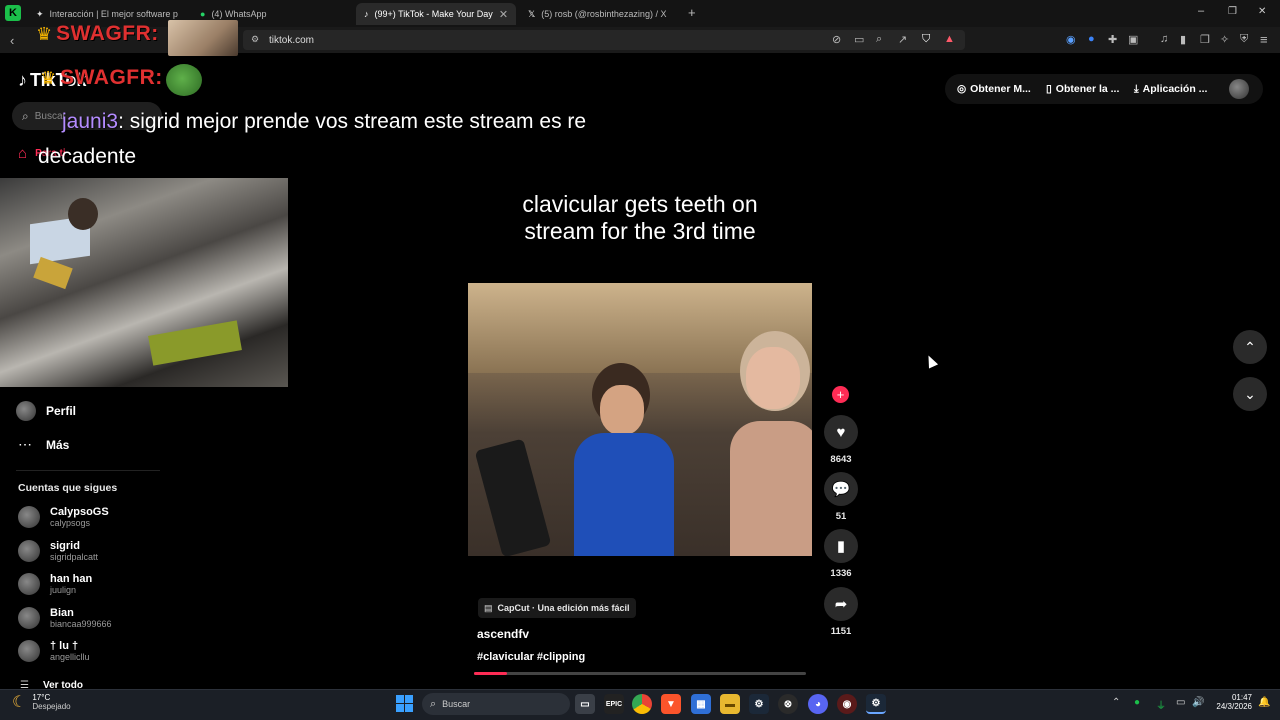  What do you see at coordinates (74, 556) in the screenshot?
I see `following-handle: sigridpalcatt` at bounding box center [74, 556].